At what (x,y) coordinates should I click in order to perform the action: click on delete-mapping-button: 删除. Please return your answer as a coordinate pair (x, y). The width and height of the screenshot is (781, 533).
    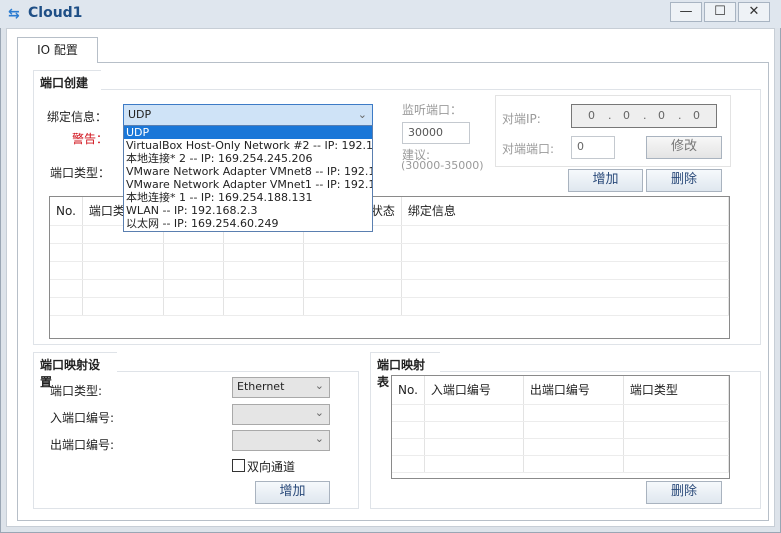
    Looking at the image, I should click on (684, 492).